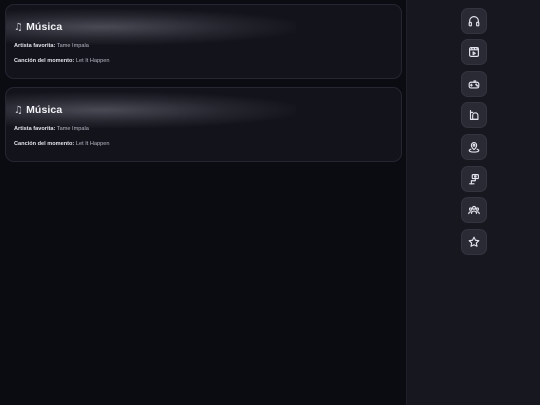 The height and width of the screenshot is (405, 540). I want to click on headphones-button, so click(474, 21).